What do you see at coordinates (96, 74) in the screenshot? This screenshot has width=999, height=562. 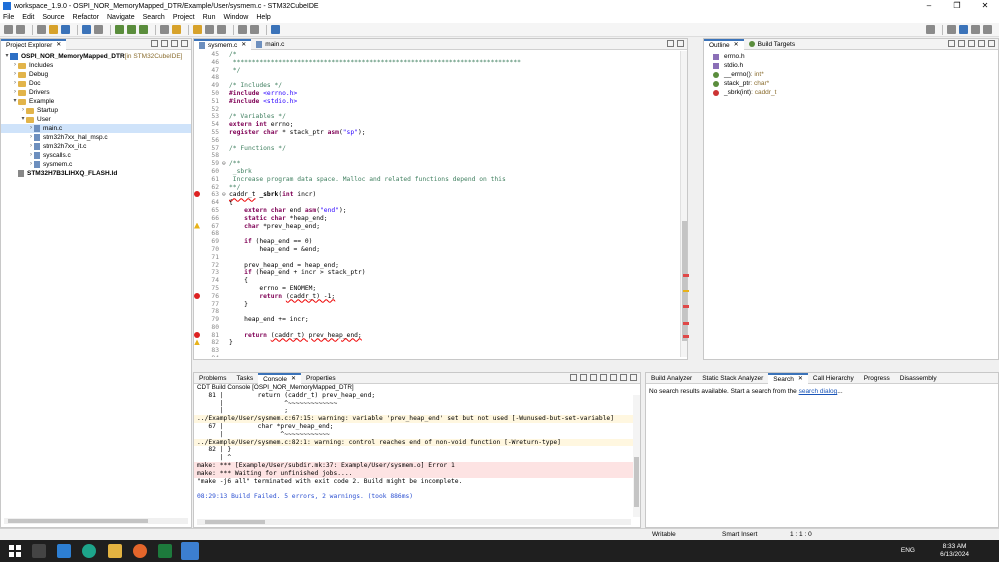 I see `tree-item: › Debug` at bounding box center [96, 74].